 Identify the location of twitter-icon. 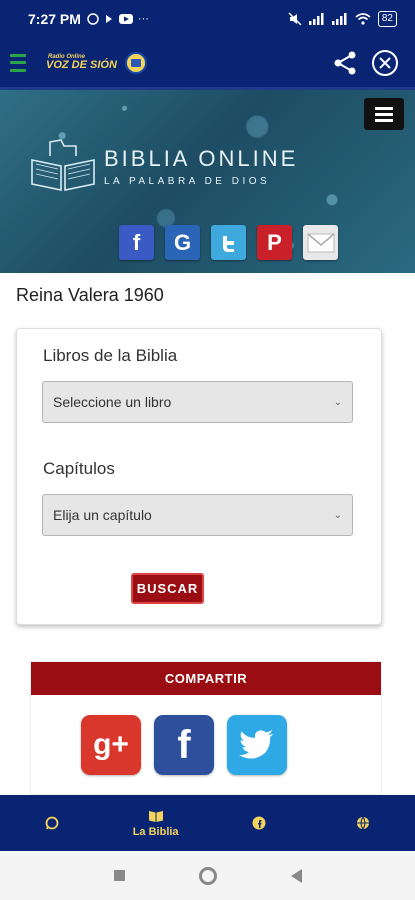
(228, 243).